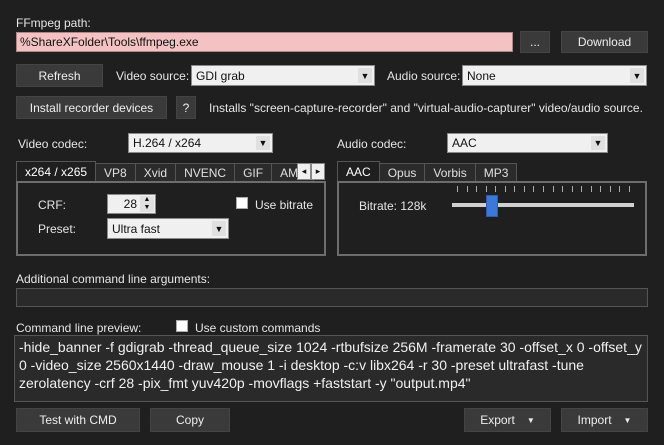  Describe the element at coordinates (147, 208) in the screenshot. I see `stepper-down-icon: ▼` at that location.